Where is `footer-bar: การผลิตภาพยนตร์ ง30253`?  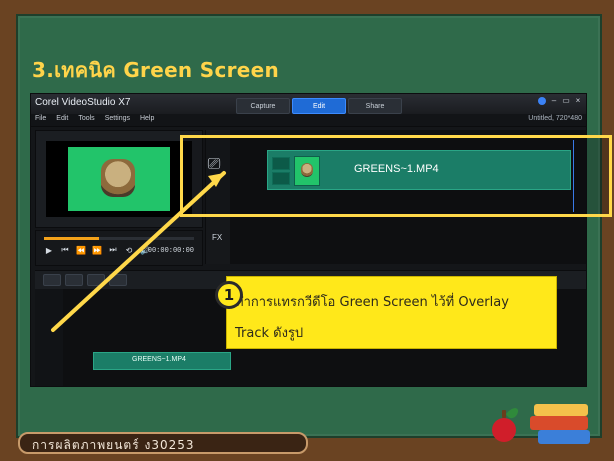
footer-bar: การผลิตภาพยนตร์ ง30253 is located at coordinates (163, 443).